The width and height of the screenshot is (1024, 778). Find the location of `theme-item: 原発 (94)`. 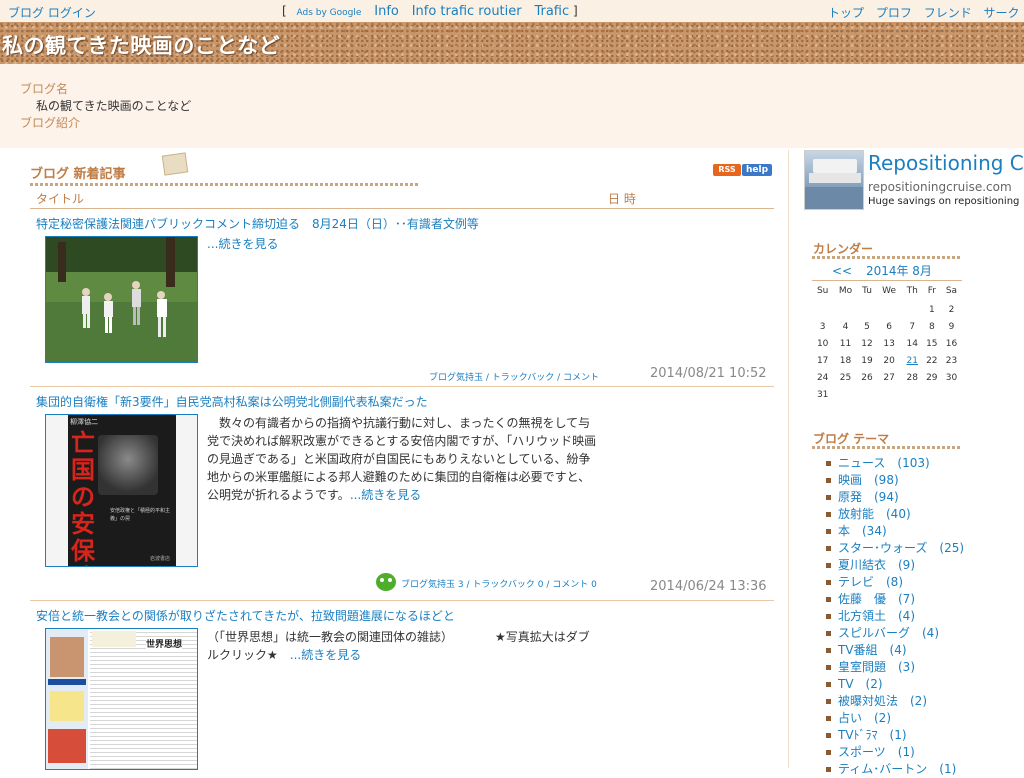

theme-item: 原発 (94) is located at coordinates (895, 497).